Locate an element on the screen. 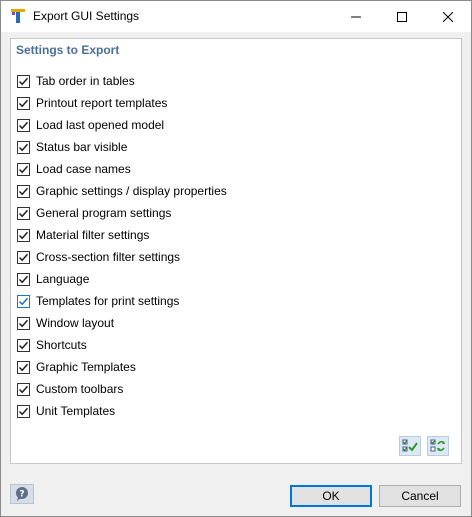 This screenshot has height=517, width=472. cancel-button: Cancel is located at coordinates (420, 496).